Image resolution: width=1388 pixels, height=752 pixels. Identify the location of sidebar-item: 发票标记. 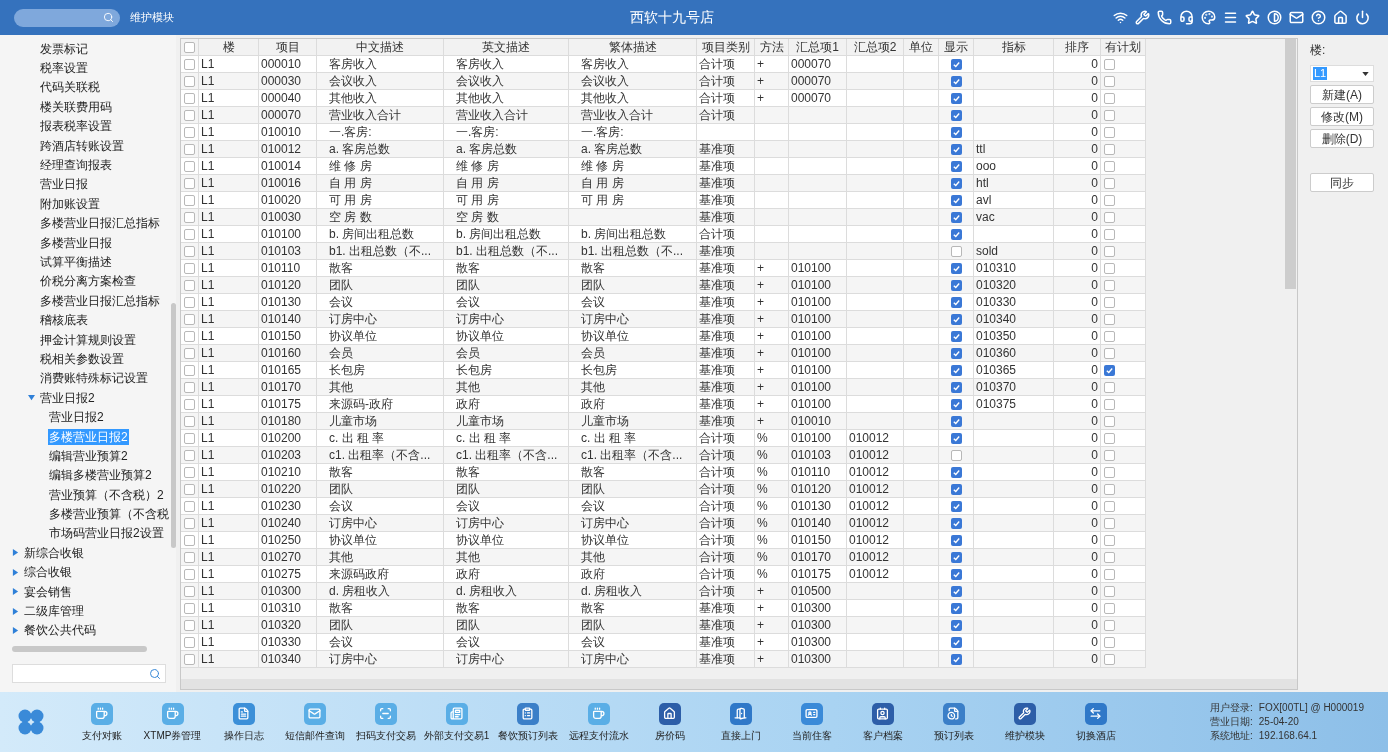
(64, 48).